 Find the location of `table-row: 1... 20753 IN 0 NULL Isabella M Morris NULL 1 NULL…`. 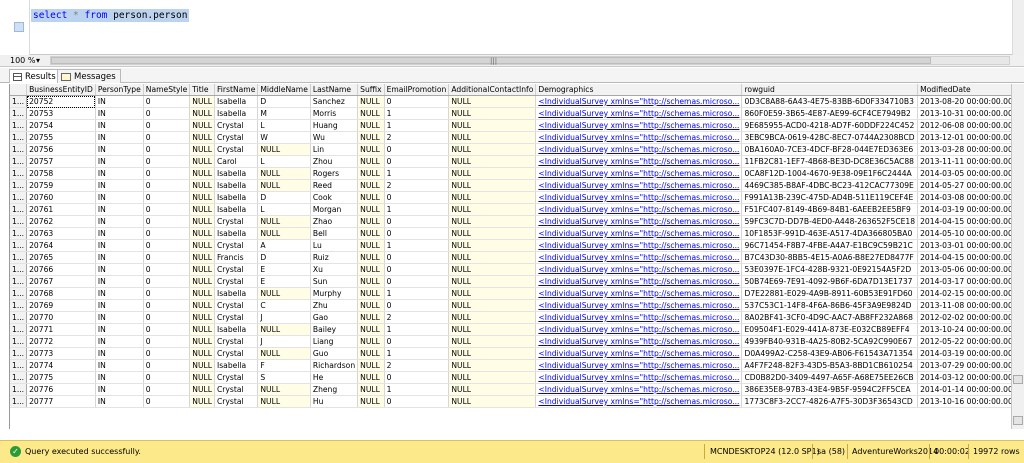

table-row: 1... 20753 IN 0 NULL Isabella M Morris NULL 1 NULL… is located at coordinates (510, 113).